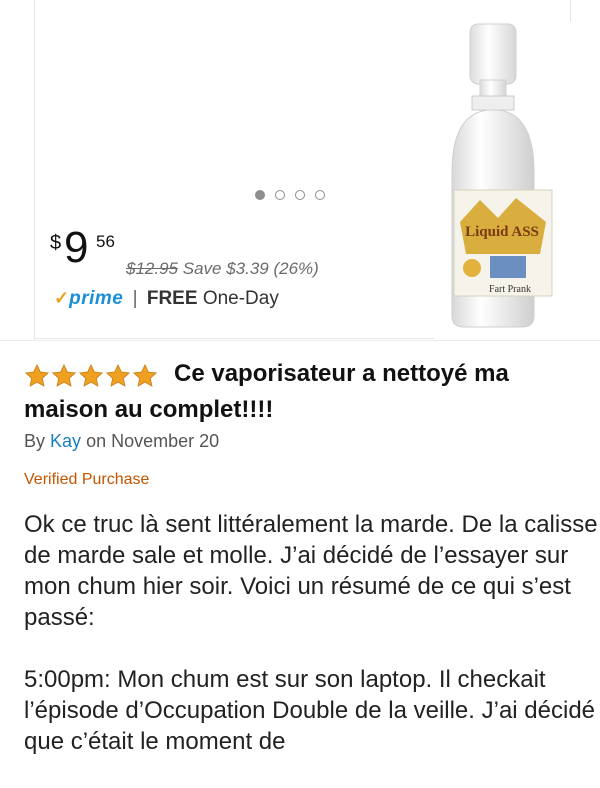 The height and width of the screenshot is (788, 600). I want to click on prime-check-icon: ✓, so click(62, 298).